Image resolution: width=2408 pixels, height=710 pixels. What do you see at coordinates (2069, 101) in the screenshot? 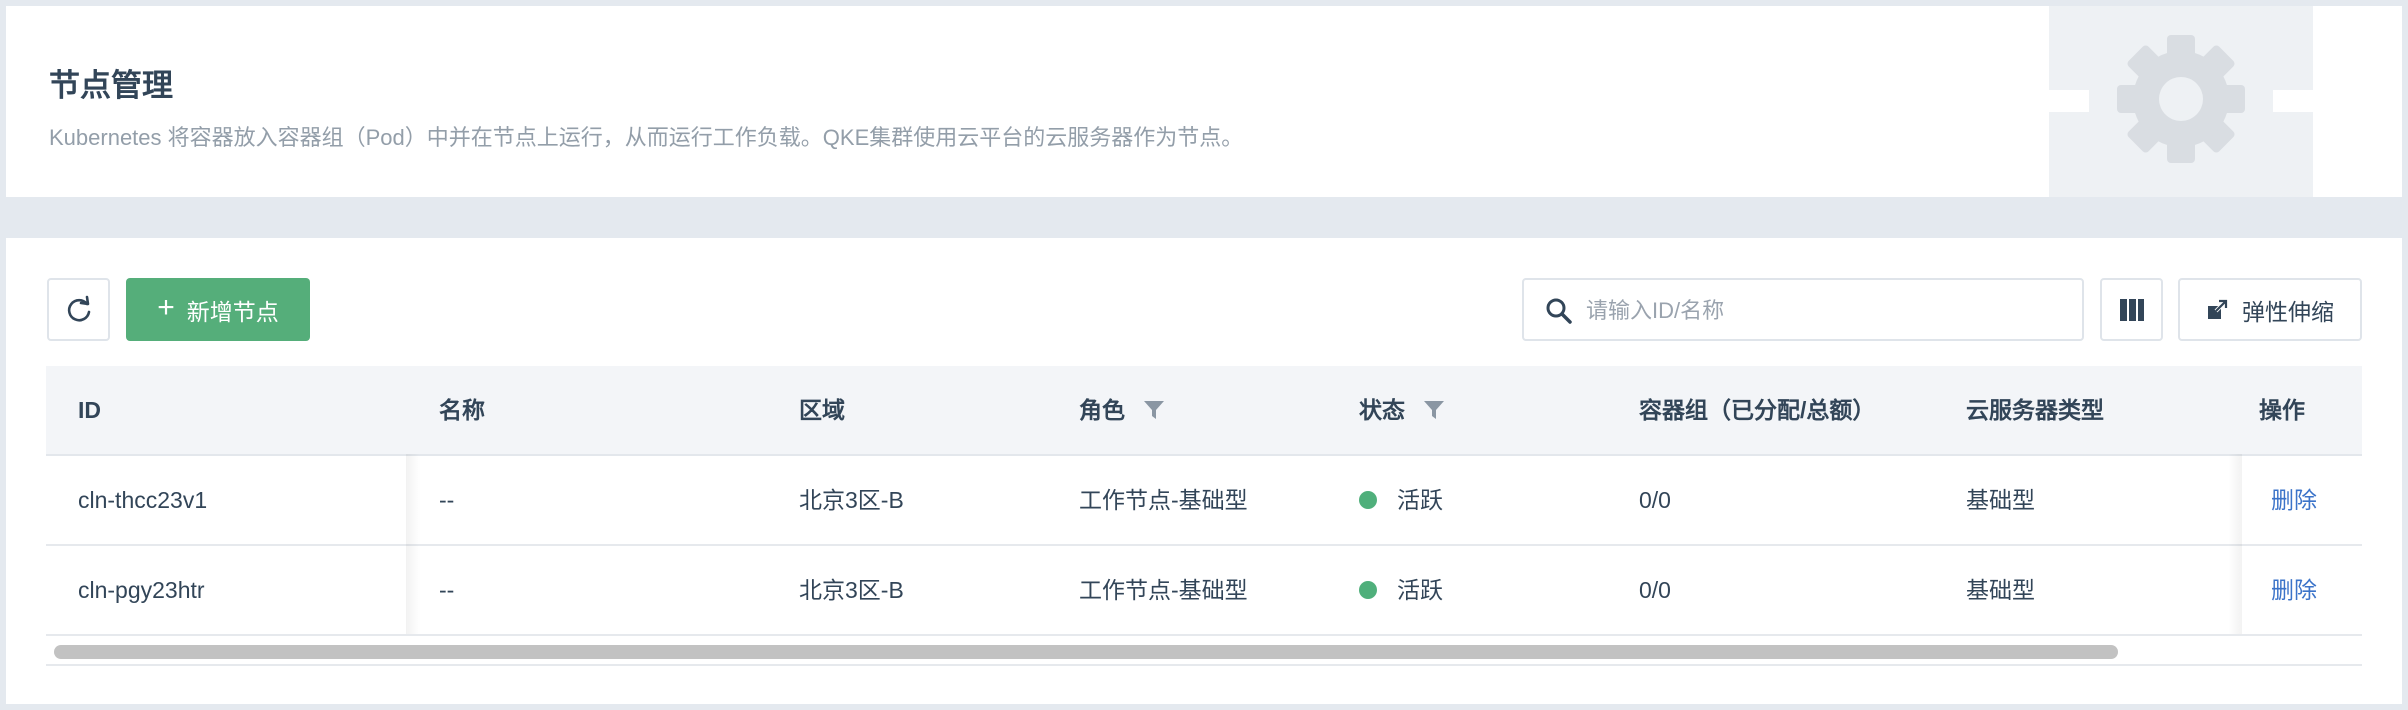
I see `illustration-notch-left` at bounding box center [2069, 101].